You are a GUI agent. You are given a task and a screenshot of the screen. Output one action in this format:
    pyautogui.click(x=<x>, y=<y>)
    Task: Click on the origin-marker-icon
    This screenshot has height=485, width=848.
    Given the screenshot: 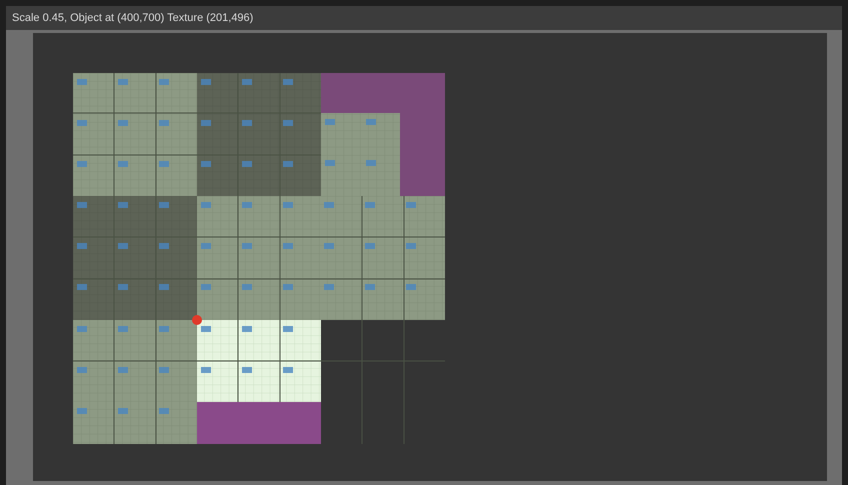 What is the action you would take?
    pyautogui.click(x=197, y=320)
    